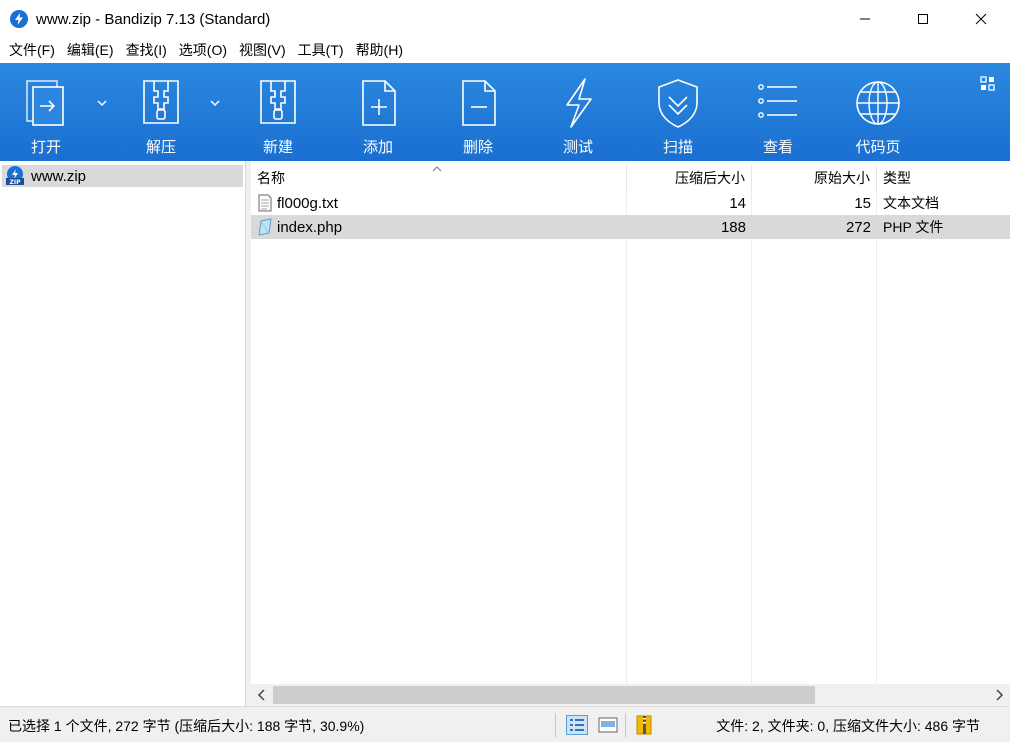 The image size is (1010, 742). Describe the element at coordinates (379, 103) in the screenshot. I see `add-file-icon` at that location.